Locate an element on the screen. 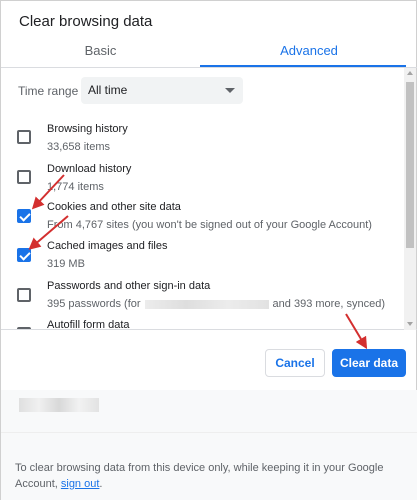 This screenshot has height=500, width=417. option-title: Autofill form data is located at coordinates (88, 324).